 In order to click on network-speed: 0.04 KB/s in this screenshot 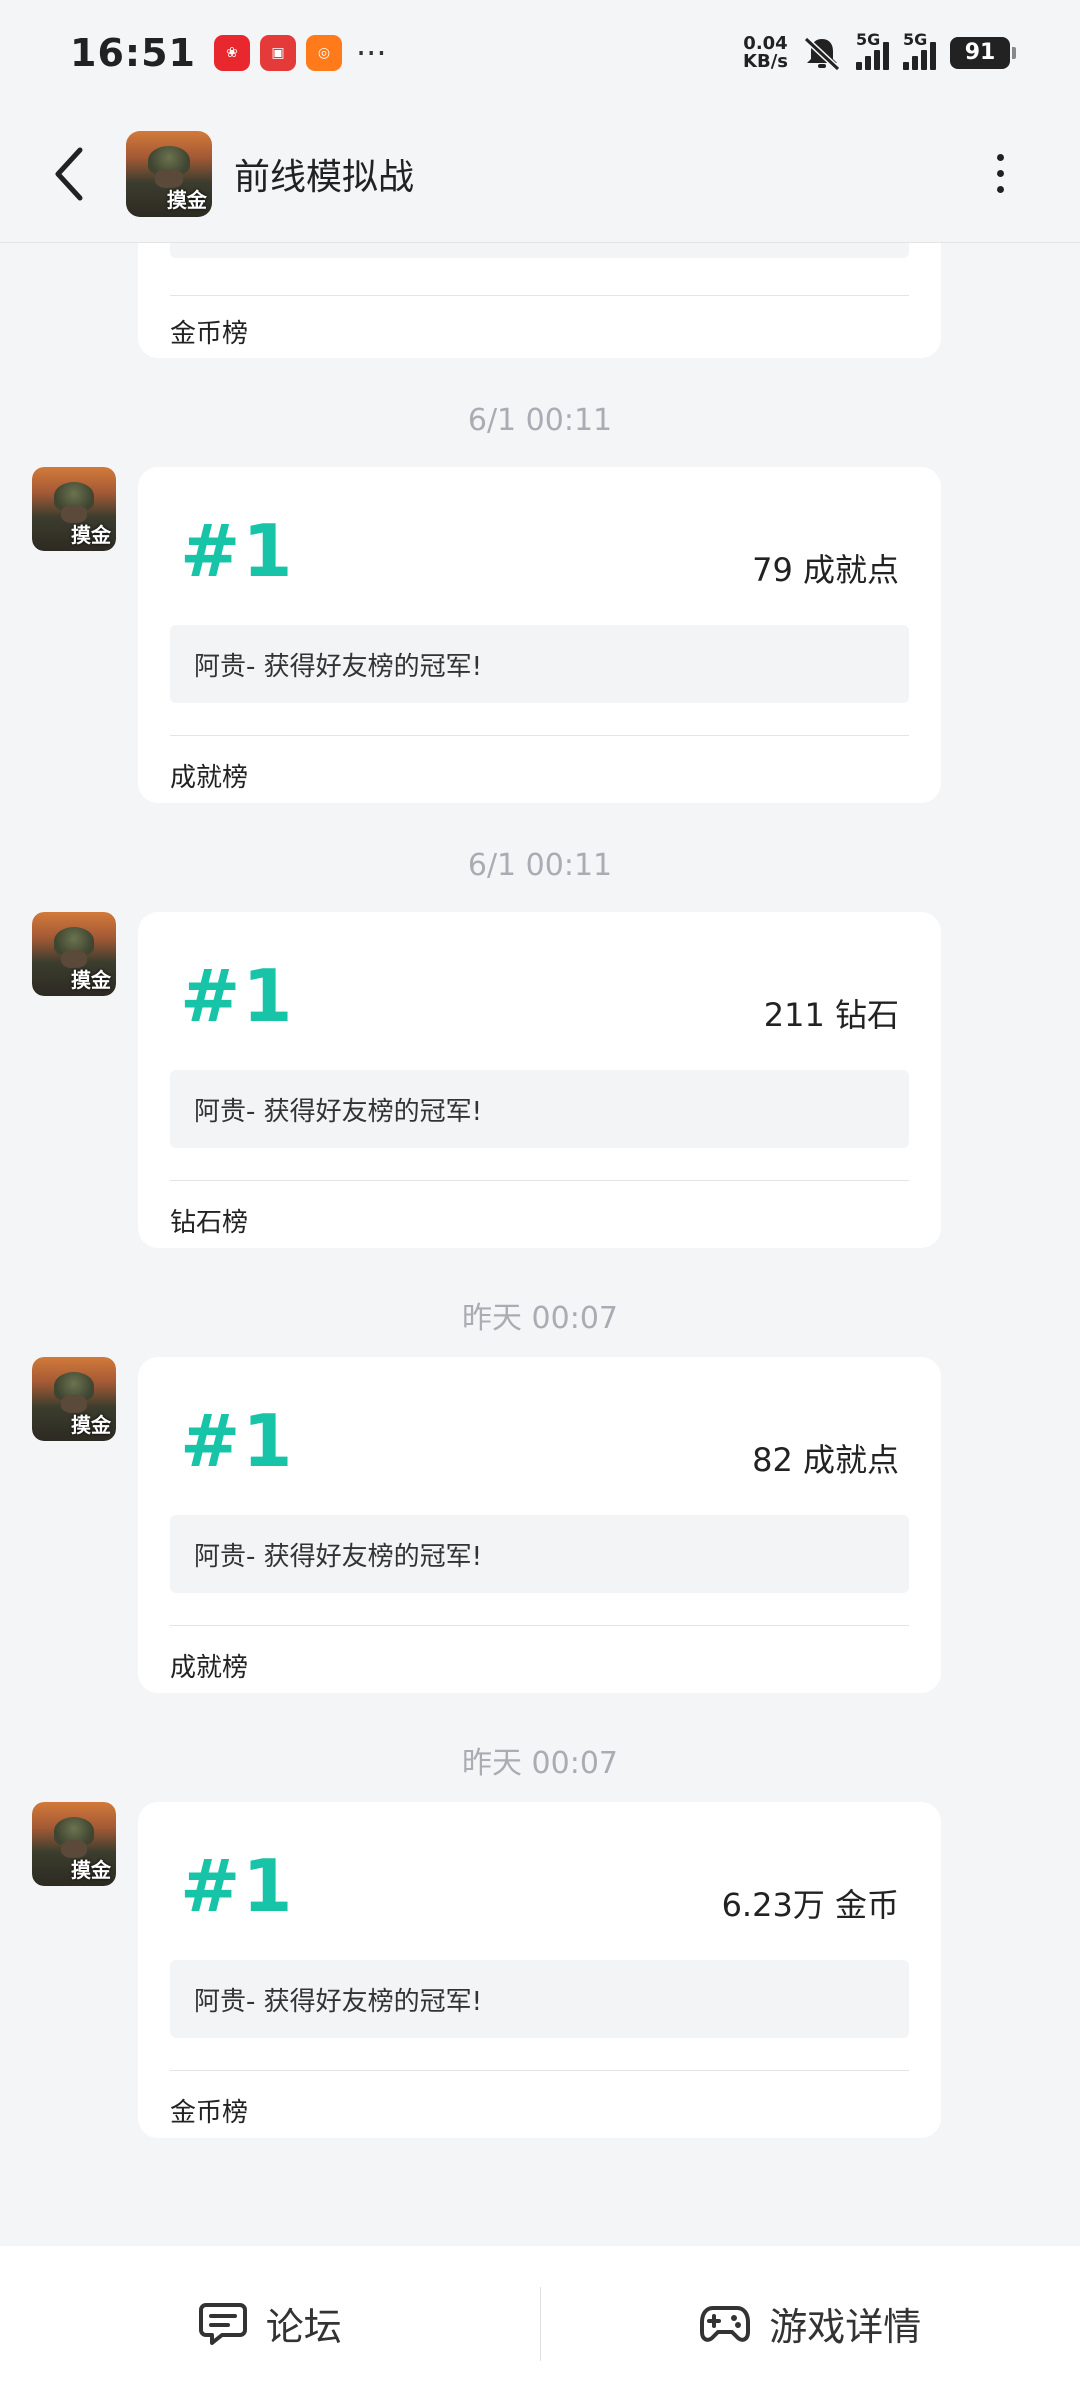, I will do `click(765, 52)`.